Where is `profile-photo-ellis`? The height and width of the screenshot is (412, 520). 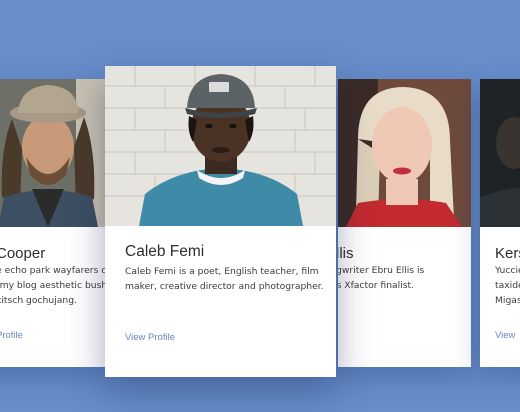 profile-photo-ellis is located at coordinates (404, 153).